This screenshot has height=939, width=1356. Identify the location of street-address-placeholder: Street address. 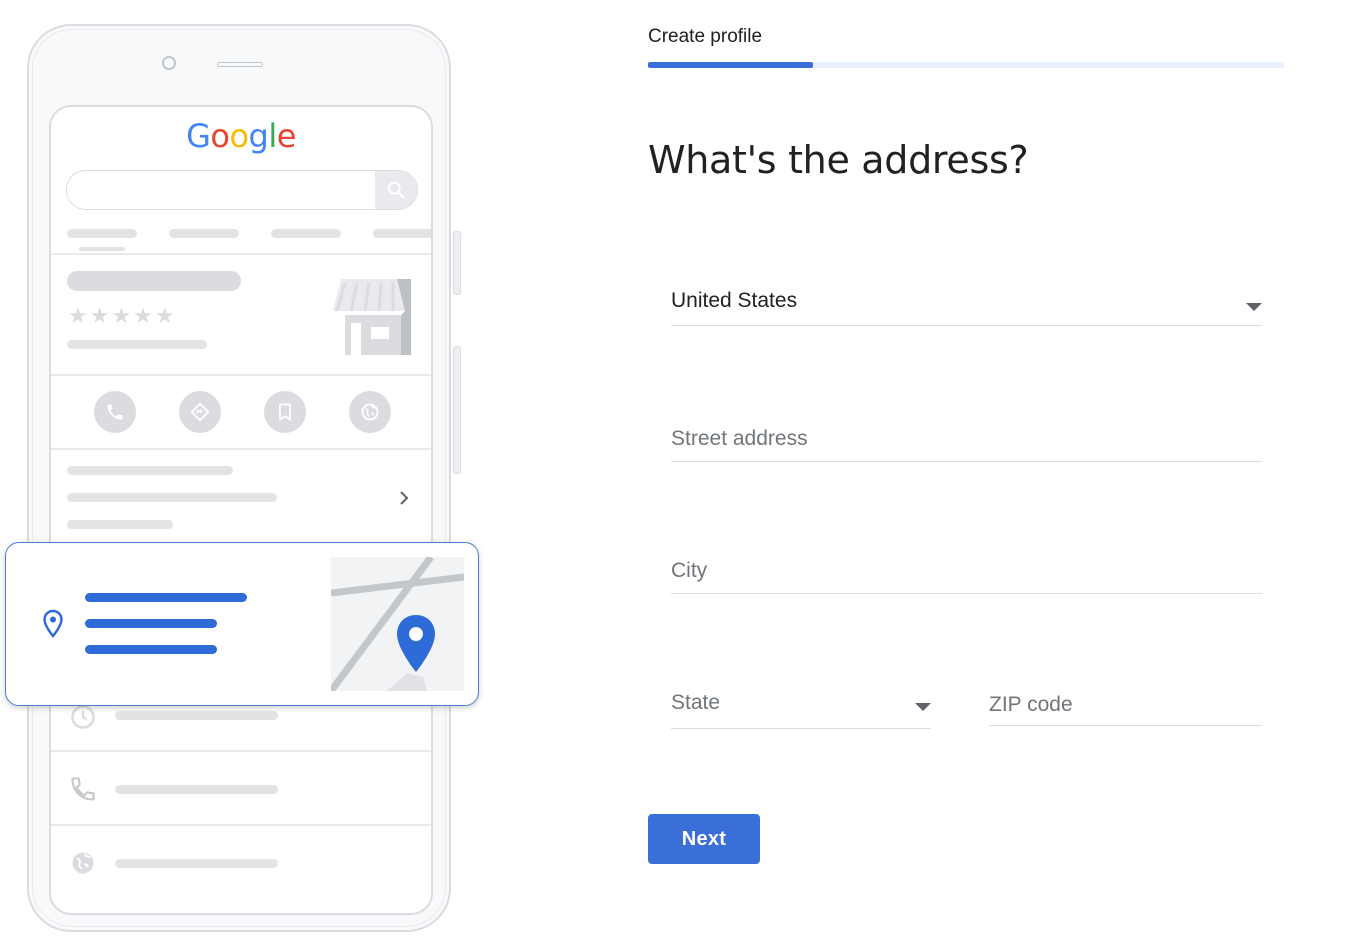
(739, 438).